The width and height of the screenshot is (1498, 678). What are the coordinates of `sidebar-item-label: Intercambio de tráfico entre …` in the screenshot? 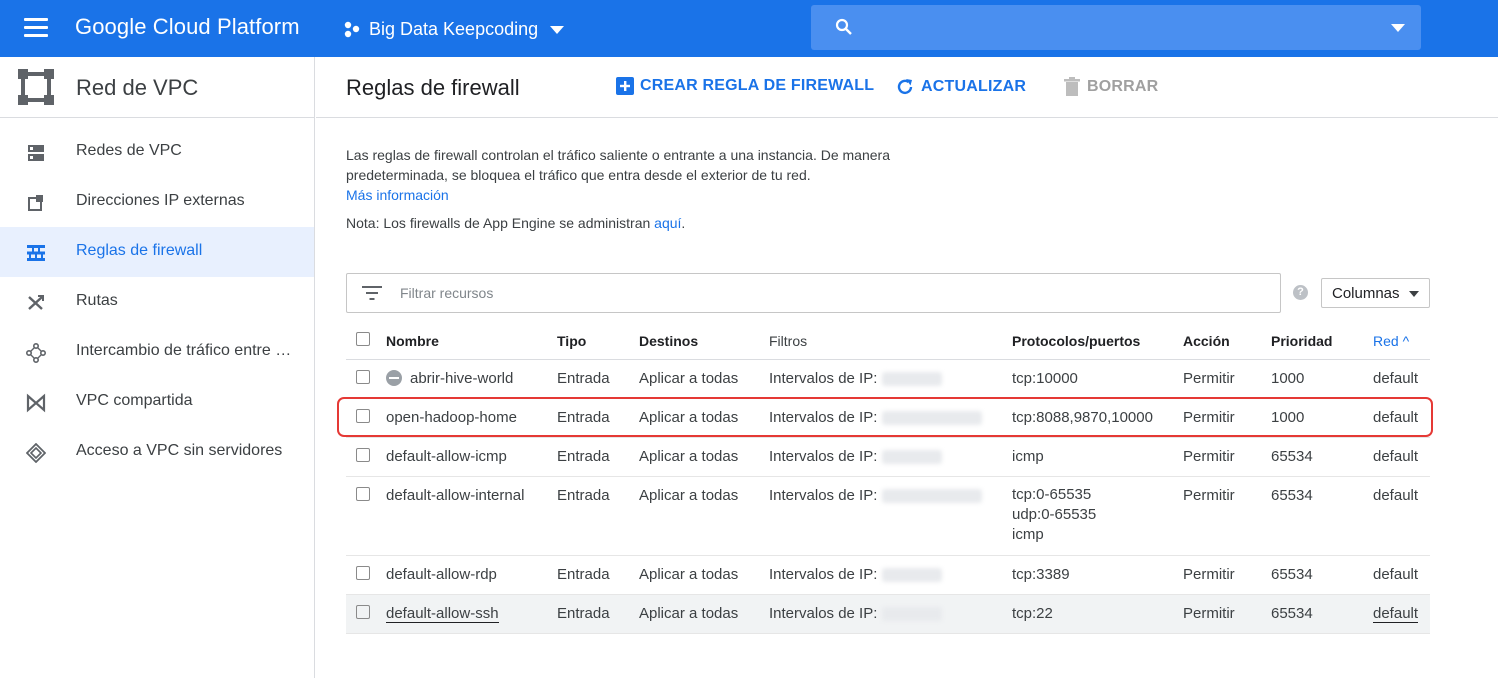 It's located at (184, 350).